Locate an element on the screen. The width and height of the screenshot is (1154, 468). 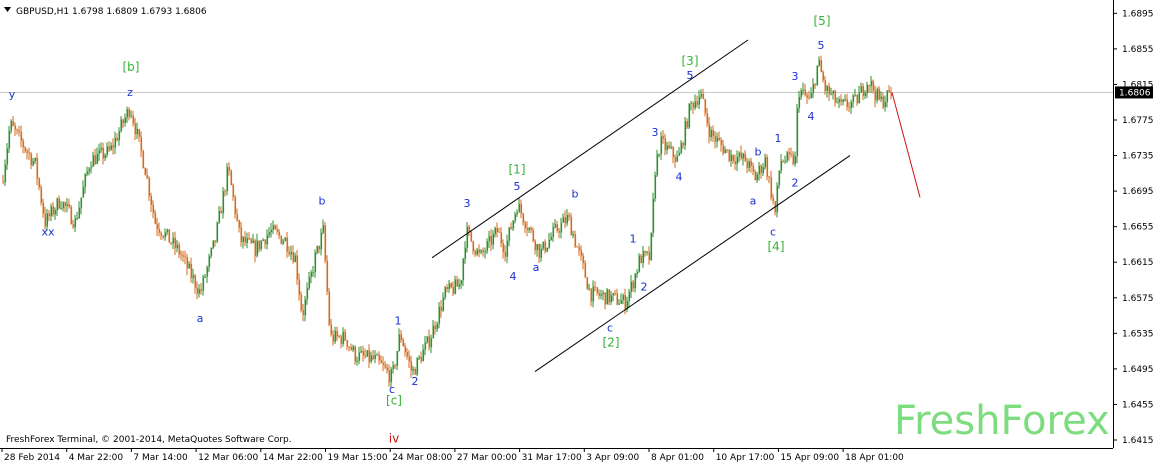
x-tick-label: 12 Mar 06:00 is located at coordinates (228, 458).